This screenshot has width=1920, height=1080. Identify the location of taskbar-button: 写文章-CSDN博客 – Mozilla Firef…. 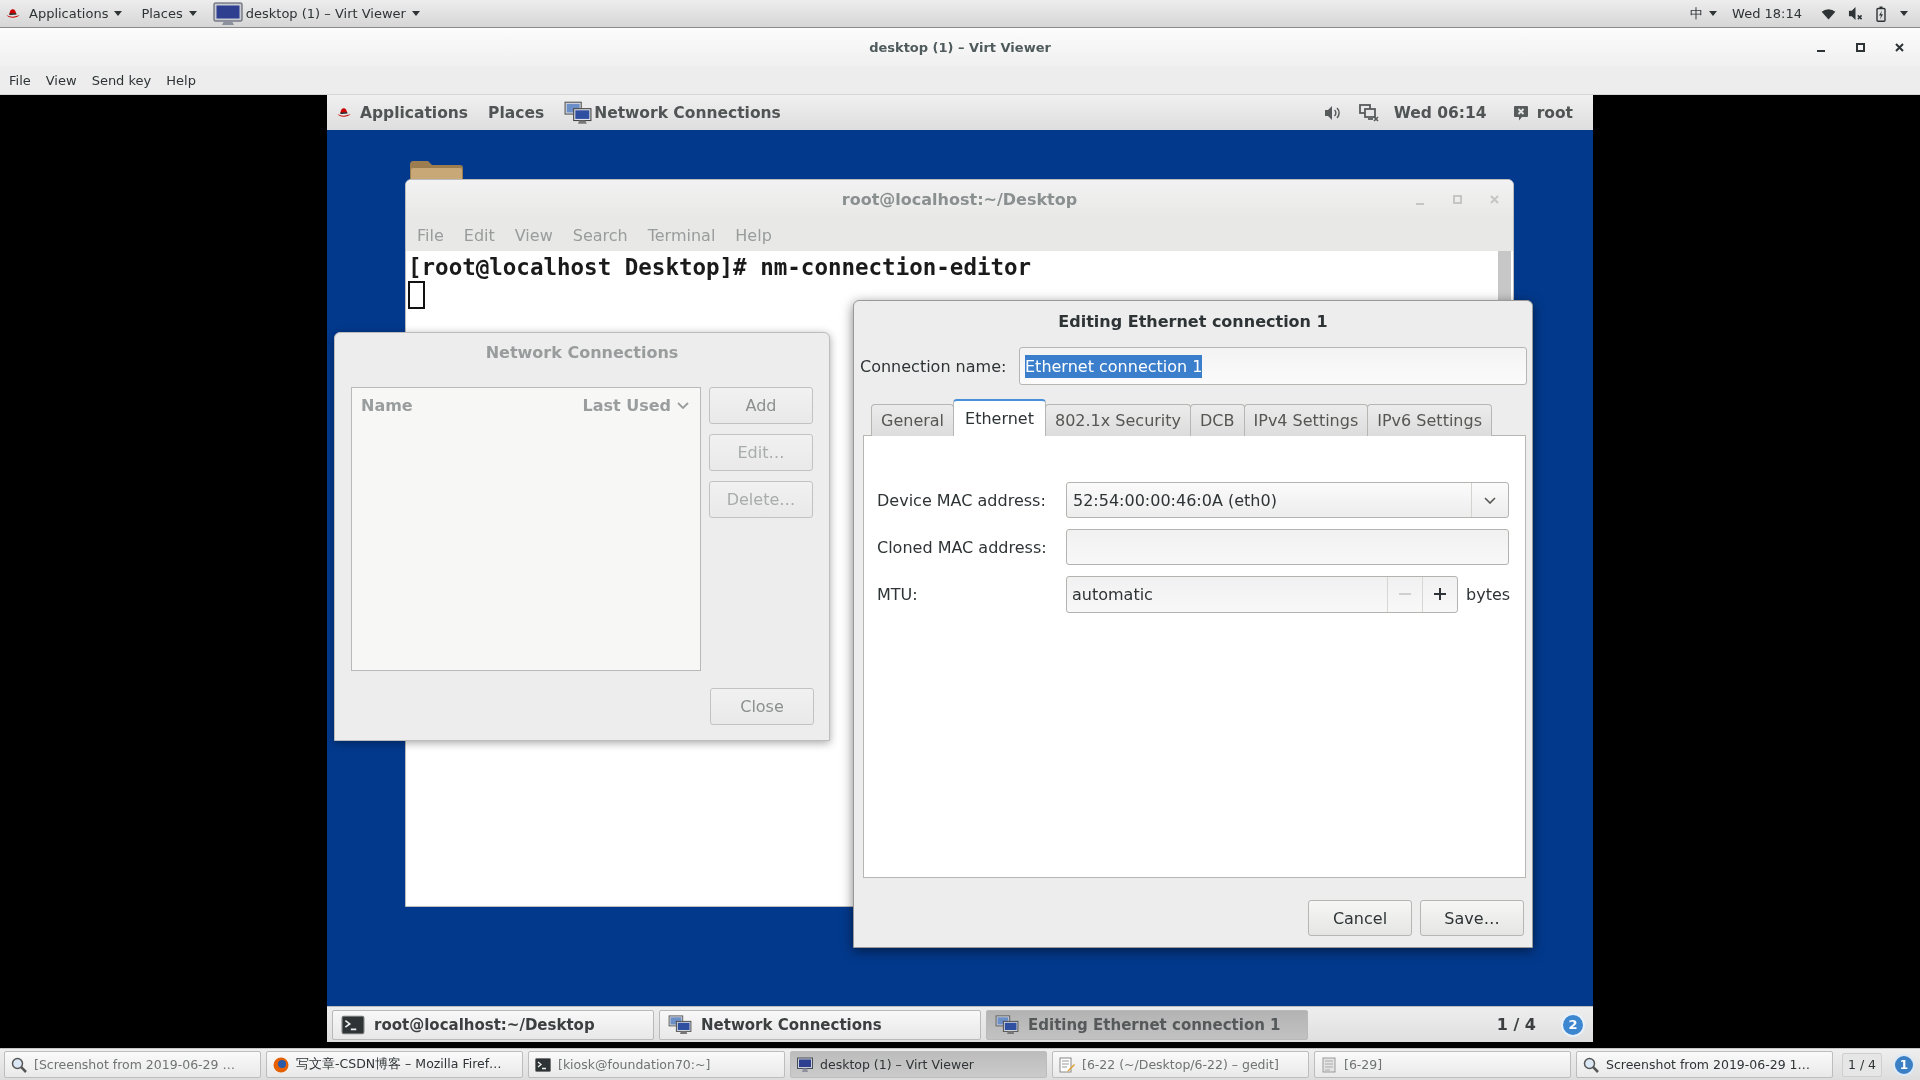
(394, 1064).